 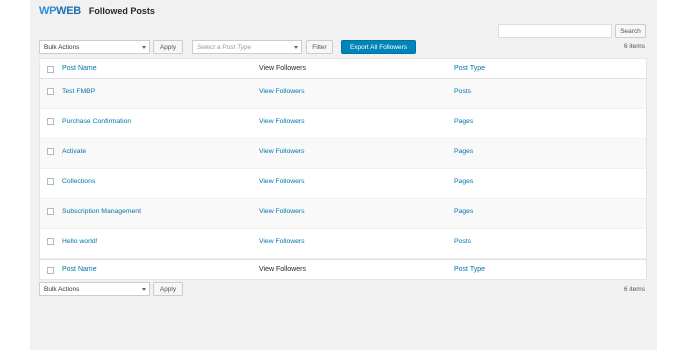 What do you see at coordinates (630, 31) in the screenshot?
I see `search-button: Search` at bounding box center [630, 31].